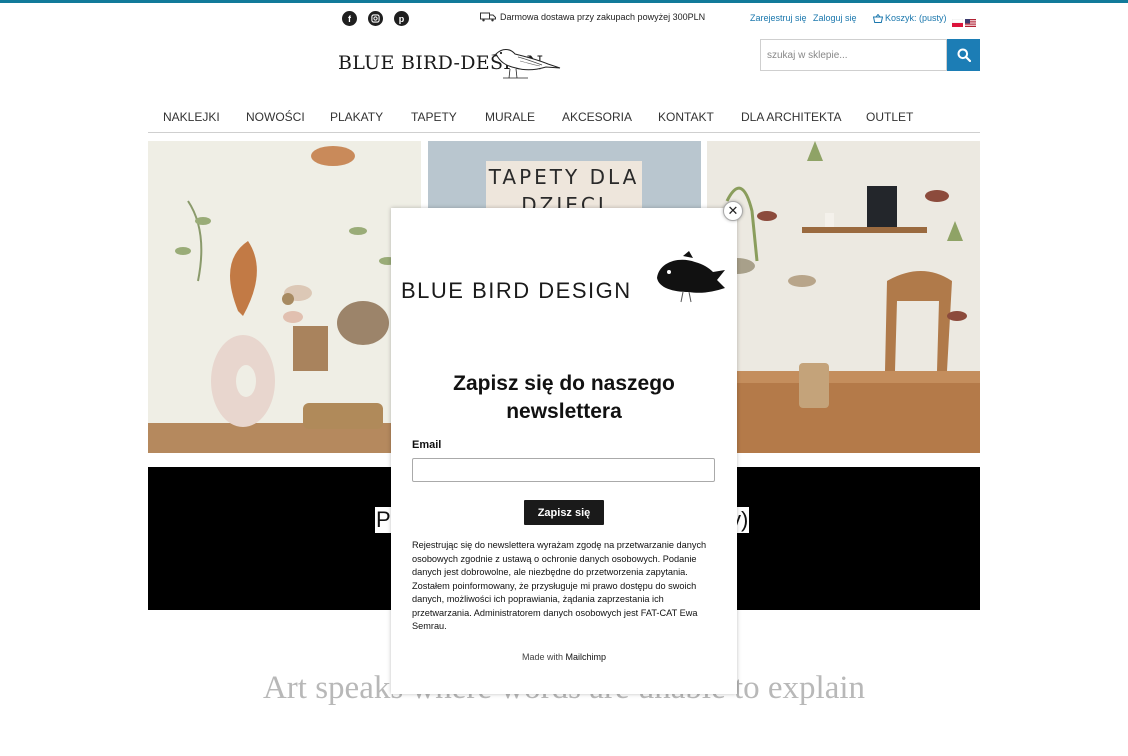  Describe the element at coordinates (791, 117) in the screenshot. I see `nav-item-dla-architekta: DLA ARCHITEKTA` at that location.